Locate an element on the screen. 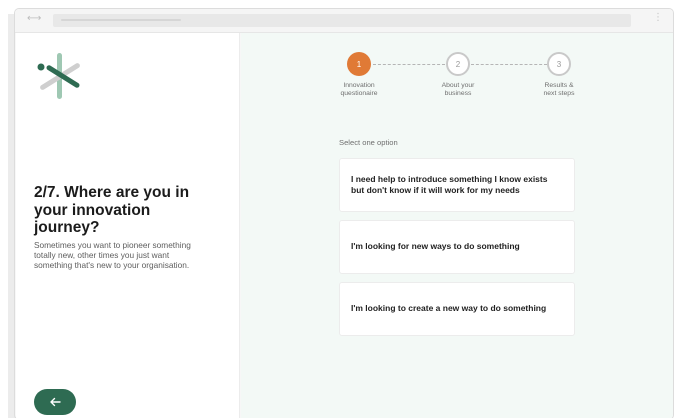 This screenshot has width=680, height=418. brand-logo is located at coordinates (58, 76).